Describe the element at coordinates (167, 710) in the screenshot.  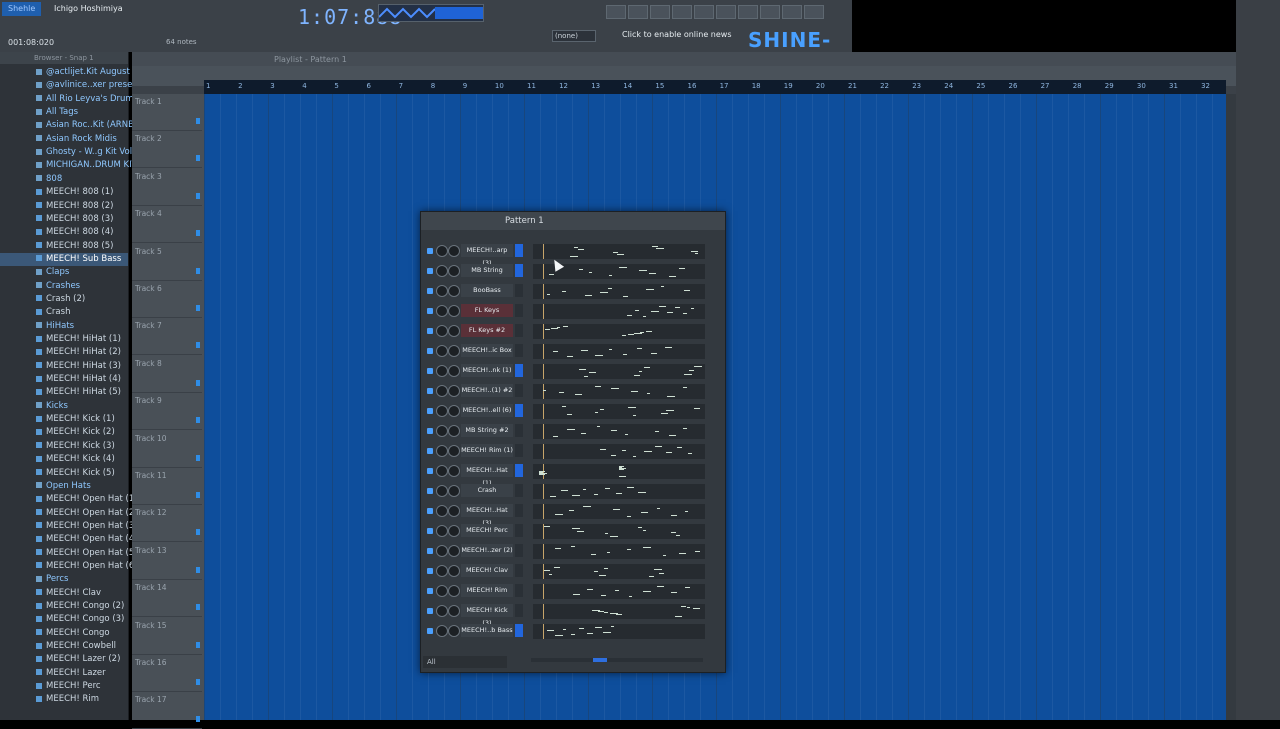
I see `track-header: Track 17` at that location.